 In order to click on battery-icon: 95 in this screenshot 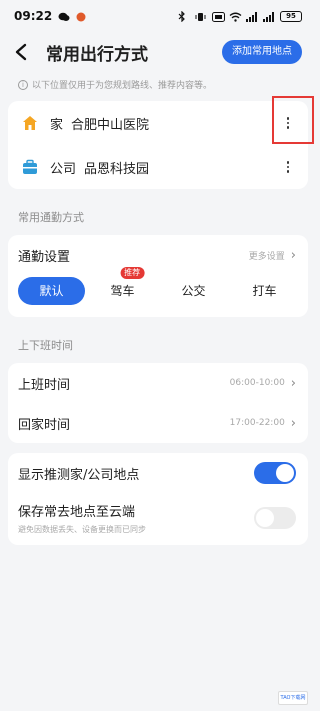, I will do `click(291, 16)`.